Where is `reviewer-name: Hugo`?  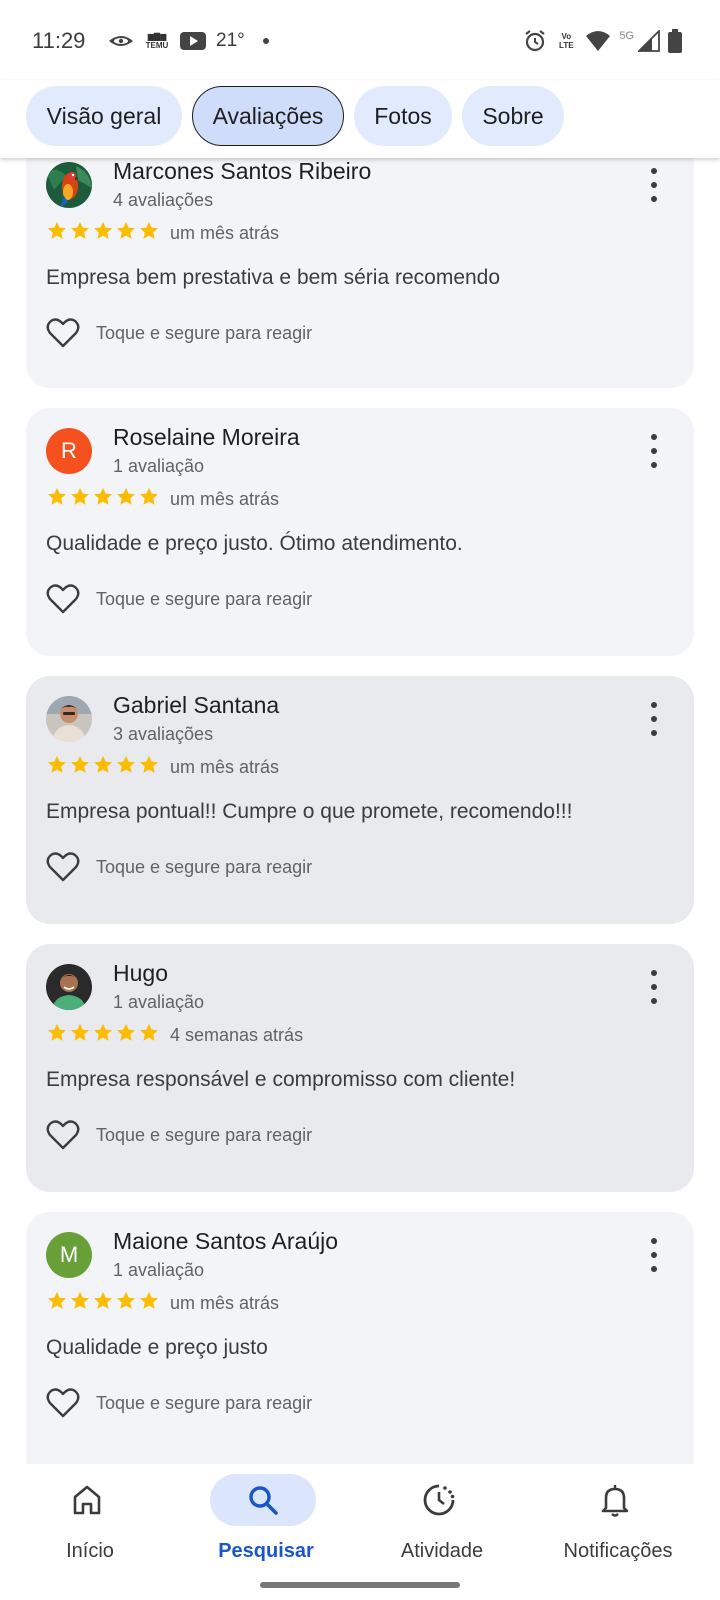 reviewer-name: Hugo is located at coordinates (140, 973).